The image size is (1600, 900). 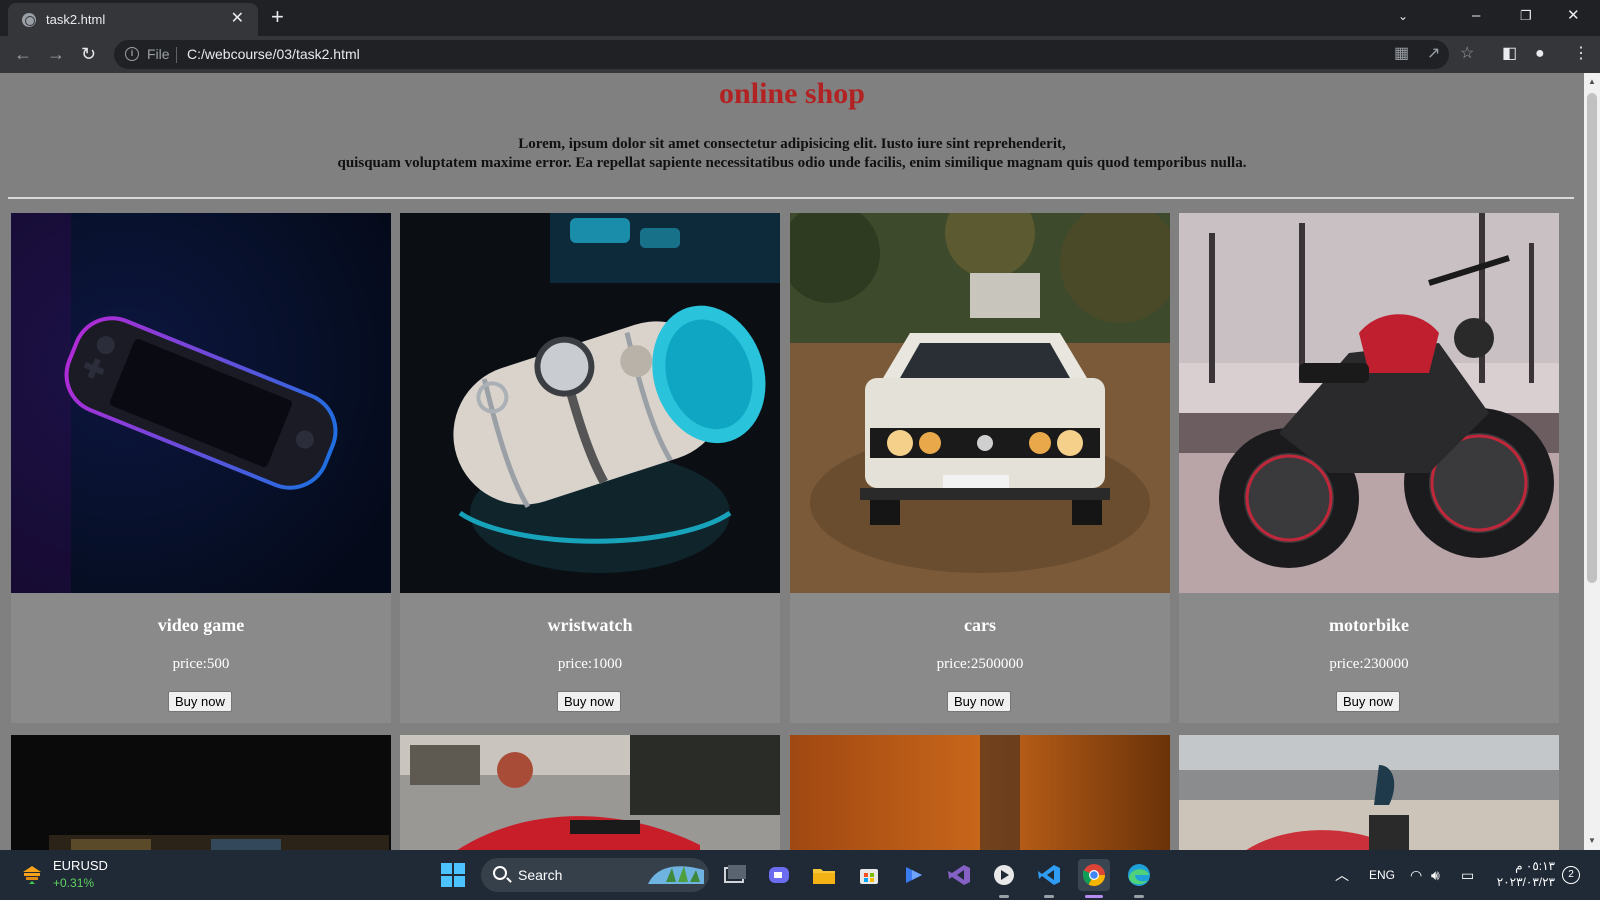 I want to click on market-ticker-icon, so click(x=32, y=875).